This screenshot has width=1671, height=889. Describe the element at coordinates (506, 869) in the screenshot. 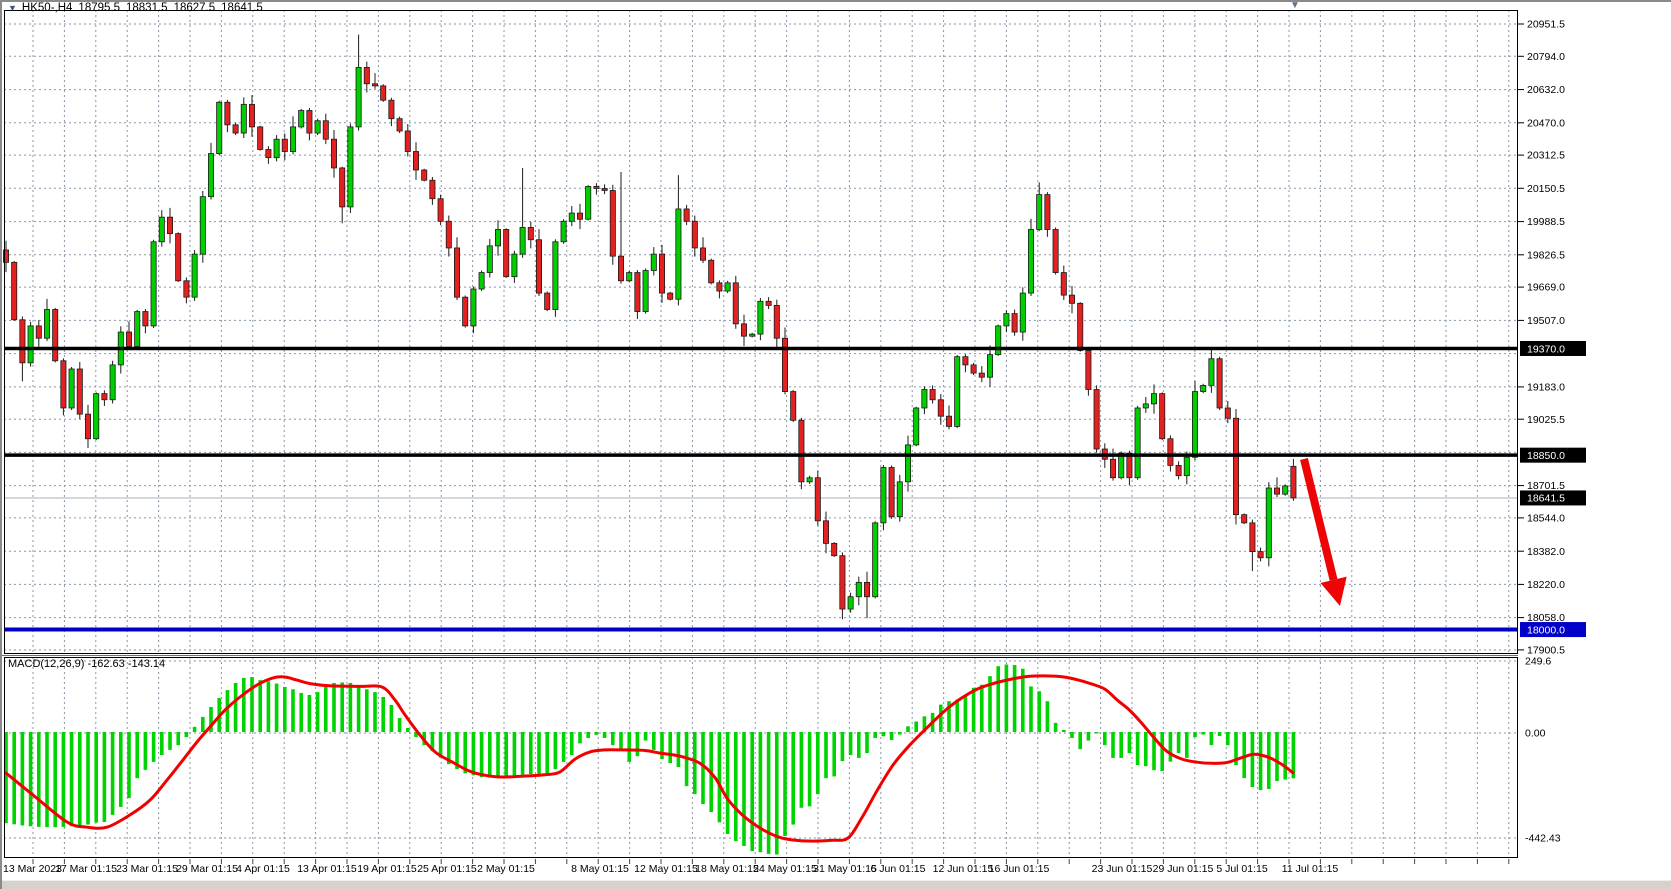

I see `time-axis-label: 2 May 01:15` at that location.